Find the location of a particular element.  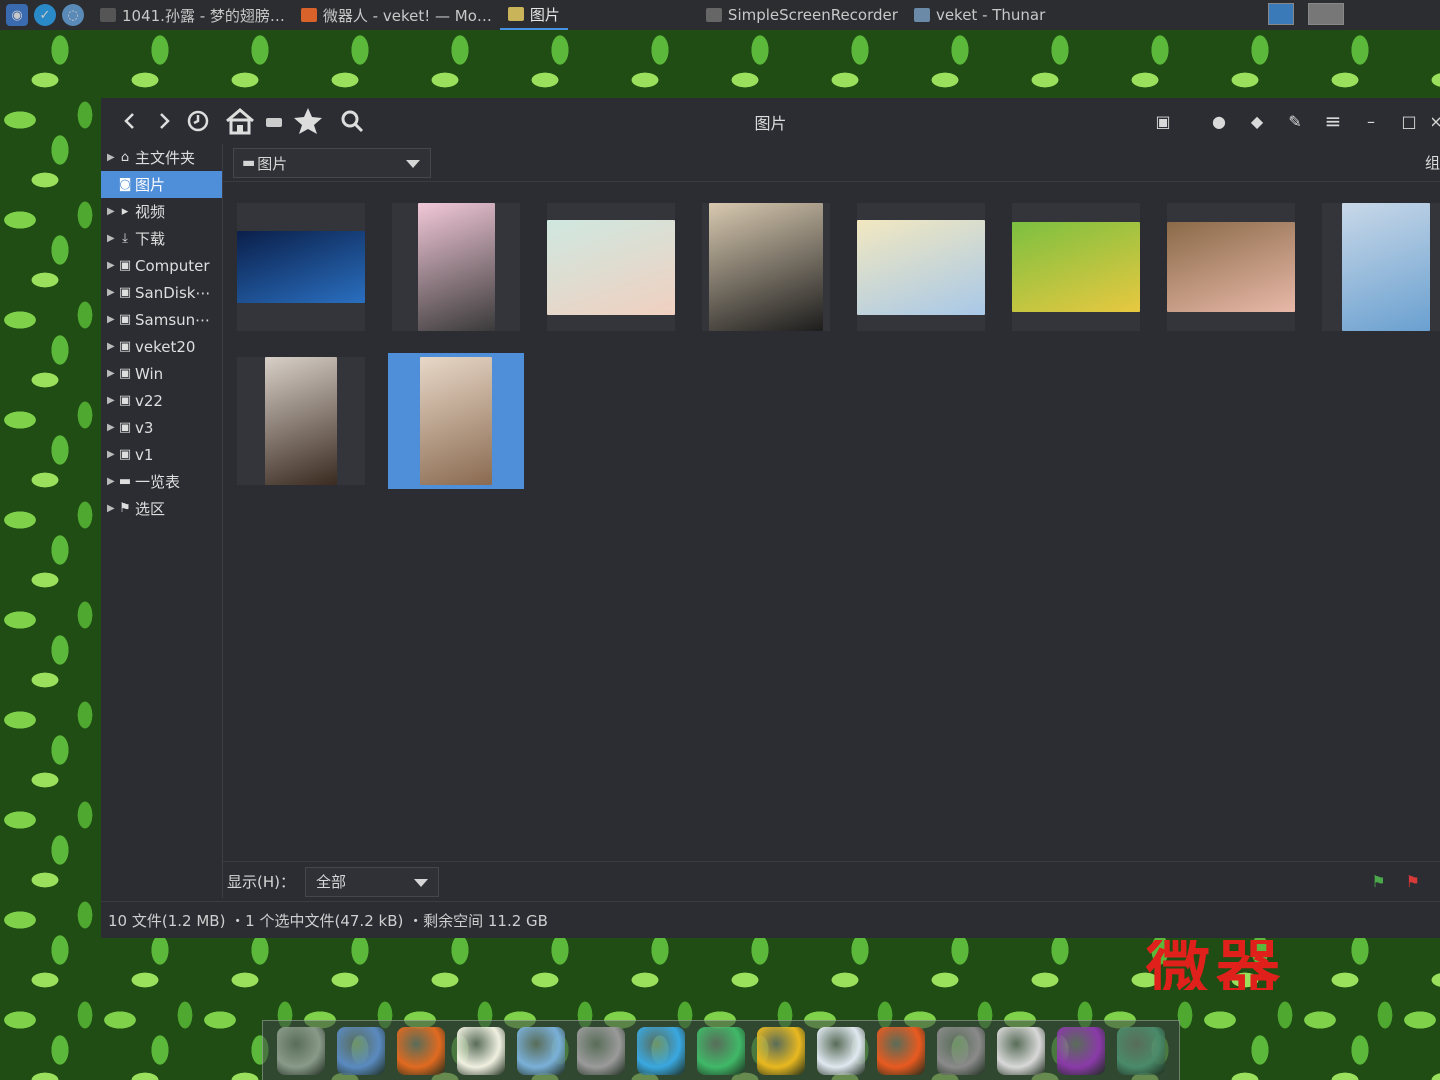

home-icon: ⌂ is located at coordinates (125, 157).